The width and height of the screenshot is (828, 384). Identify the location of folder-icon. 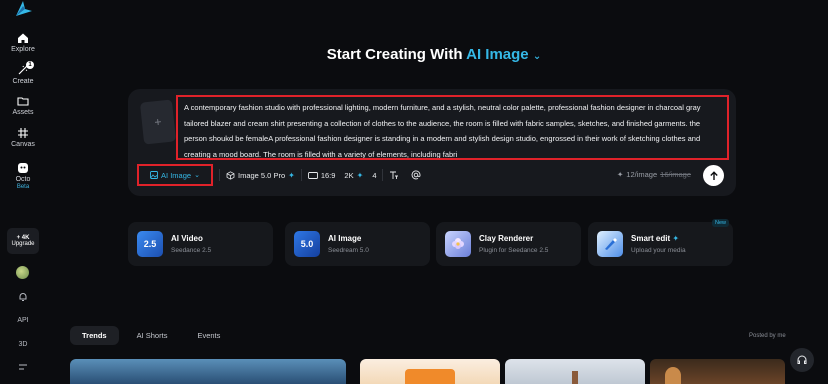
(23, 101).